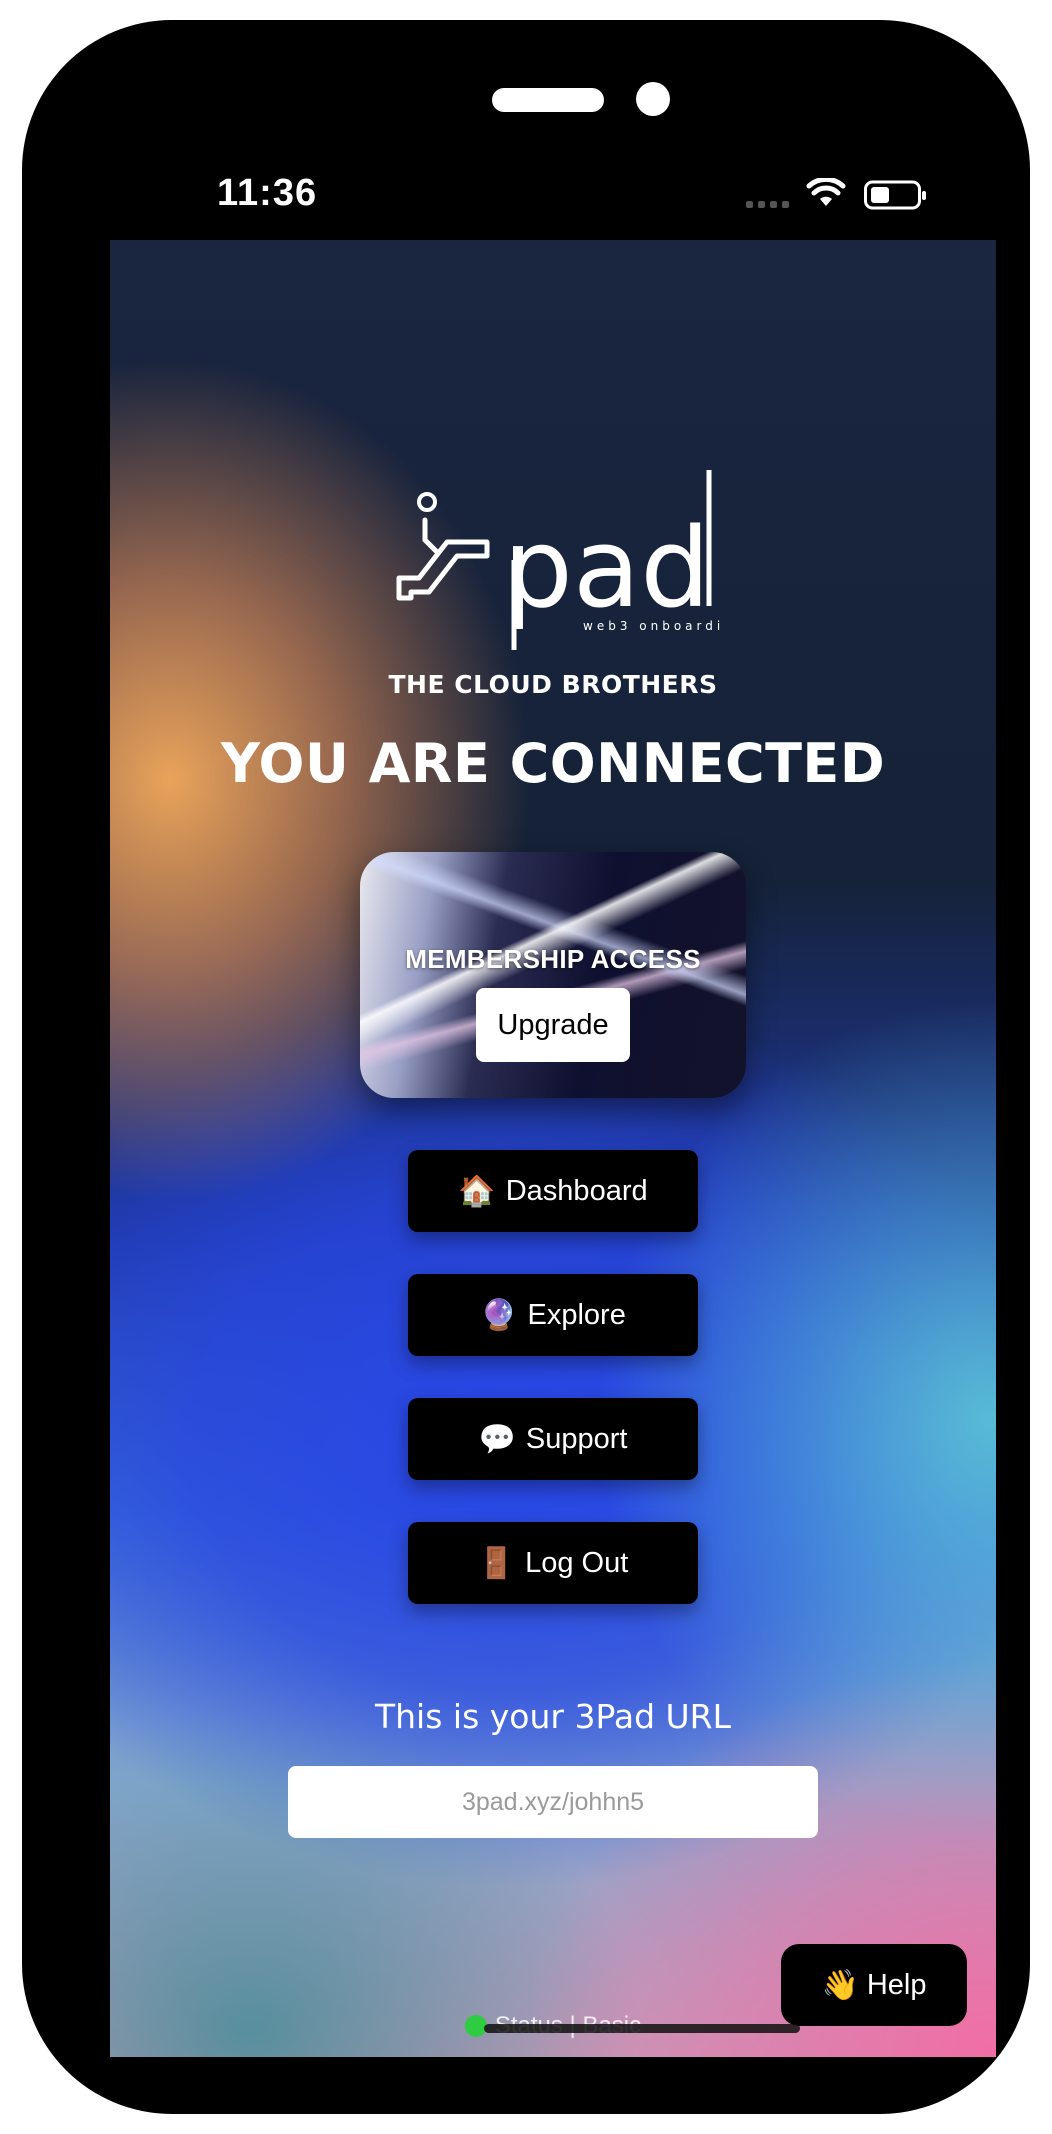  What do you see at coordinates (548, 100) in the screenshot?
I see `speaker-grille` at bounding box center [548, 100].